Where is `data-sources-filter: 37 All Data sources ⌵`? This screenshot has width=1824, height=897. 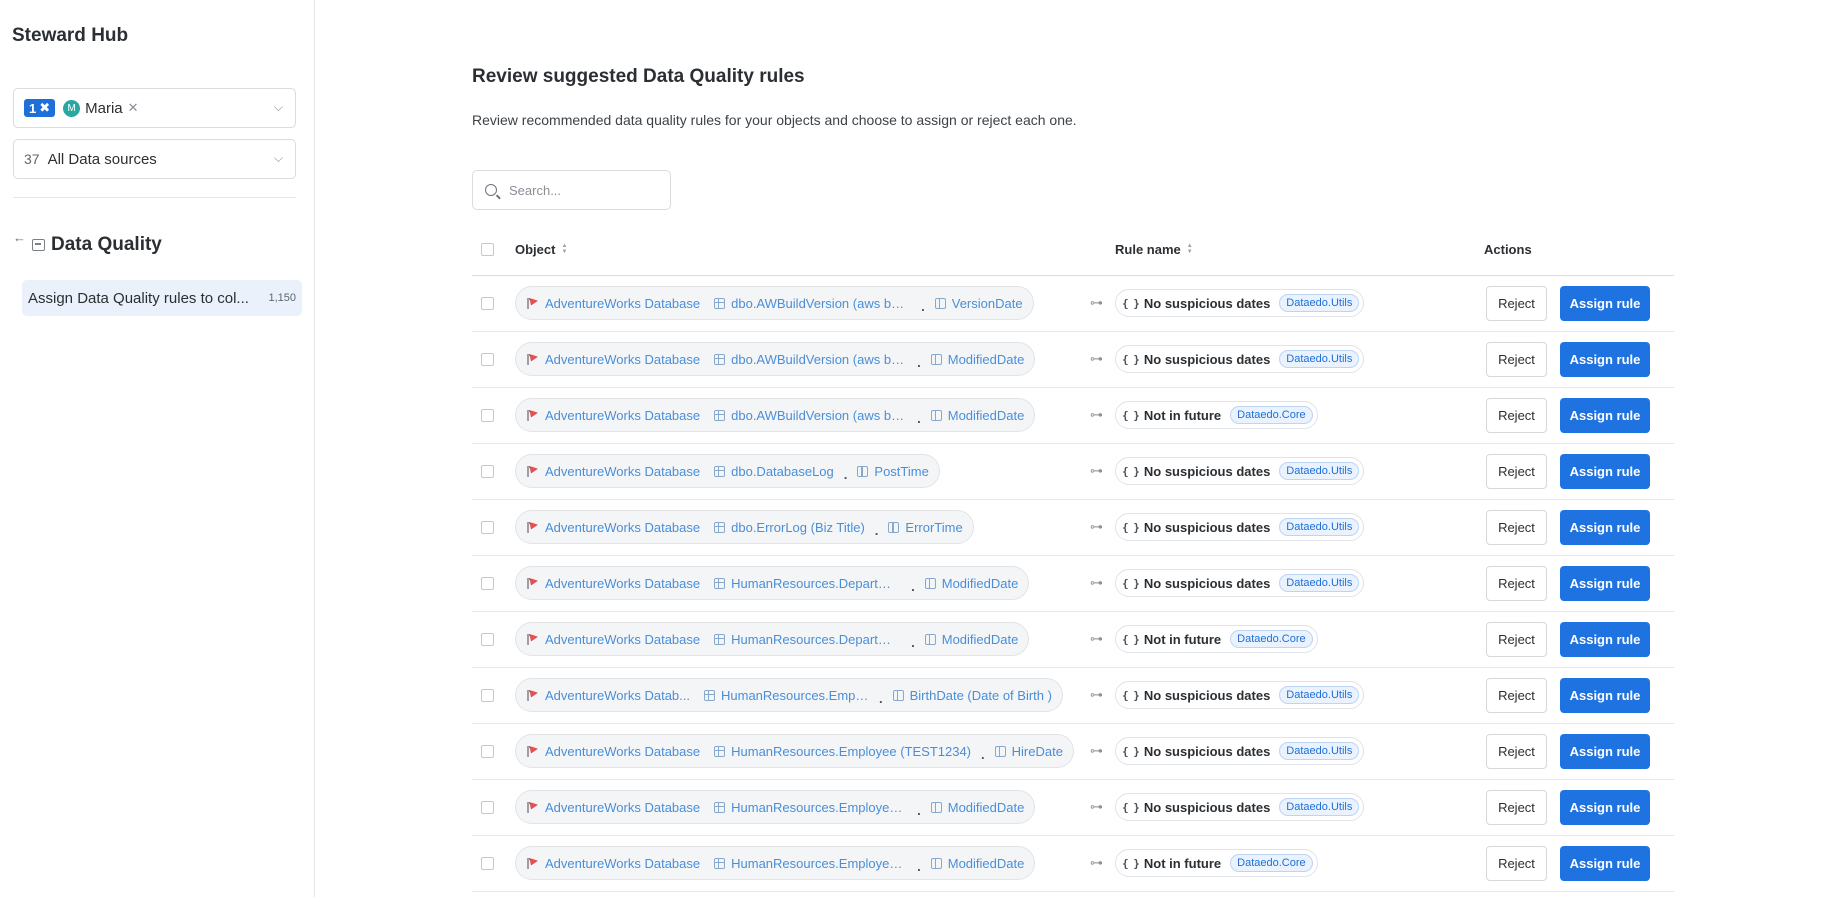
data-sources-filter: 37 All Data sources ⌵ is located at coordinates (154, 159).